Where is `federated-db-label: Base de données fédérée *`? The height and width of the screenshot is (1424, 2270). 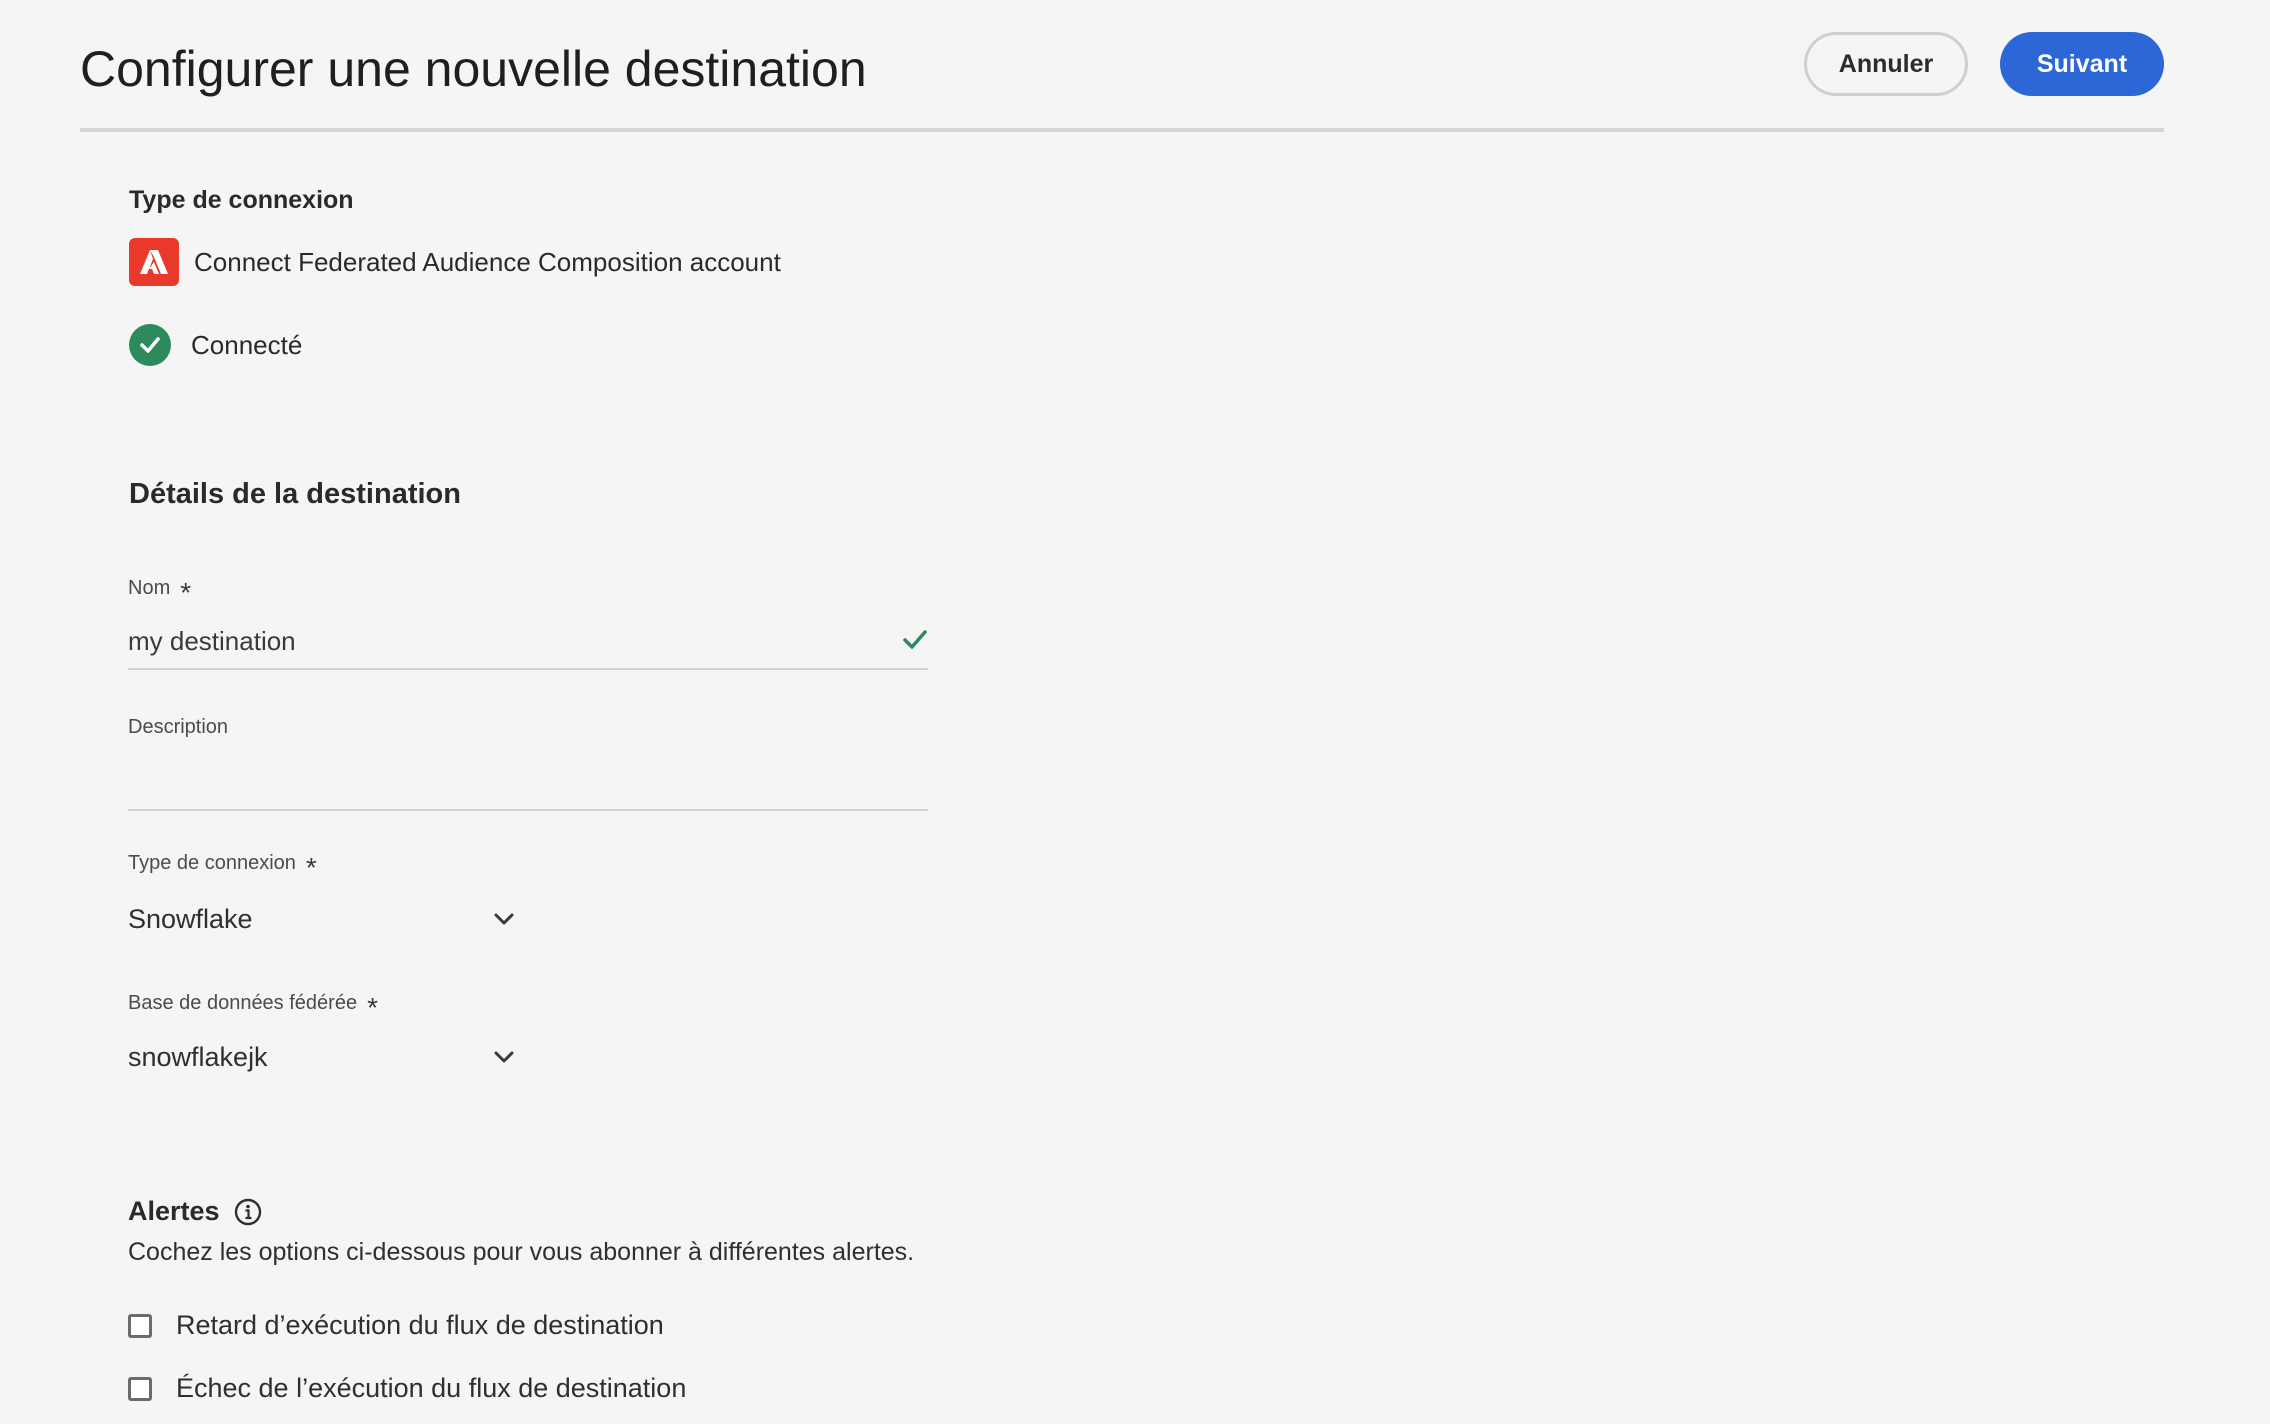 federated-db-label: Base de données fédérée * is located at coordinates (253, 1007).